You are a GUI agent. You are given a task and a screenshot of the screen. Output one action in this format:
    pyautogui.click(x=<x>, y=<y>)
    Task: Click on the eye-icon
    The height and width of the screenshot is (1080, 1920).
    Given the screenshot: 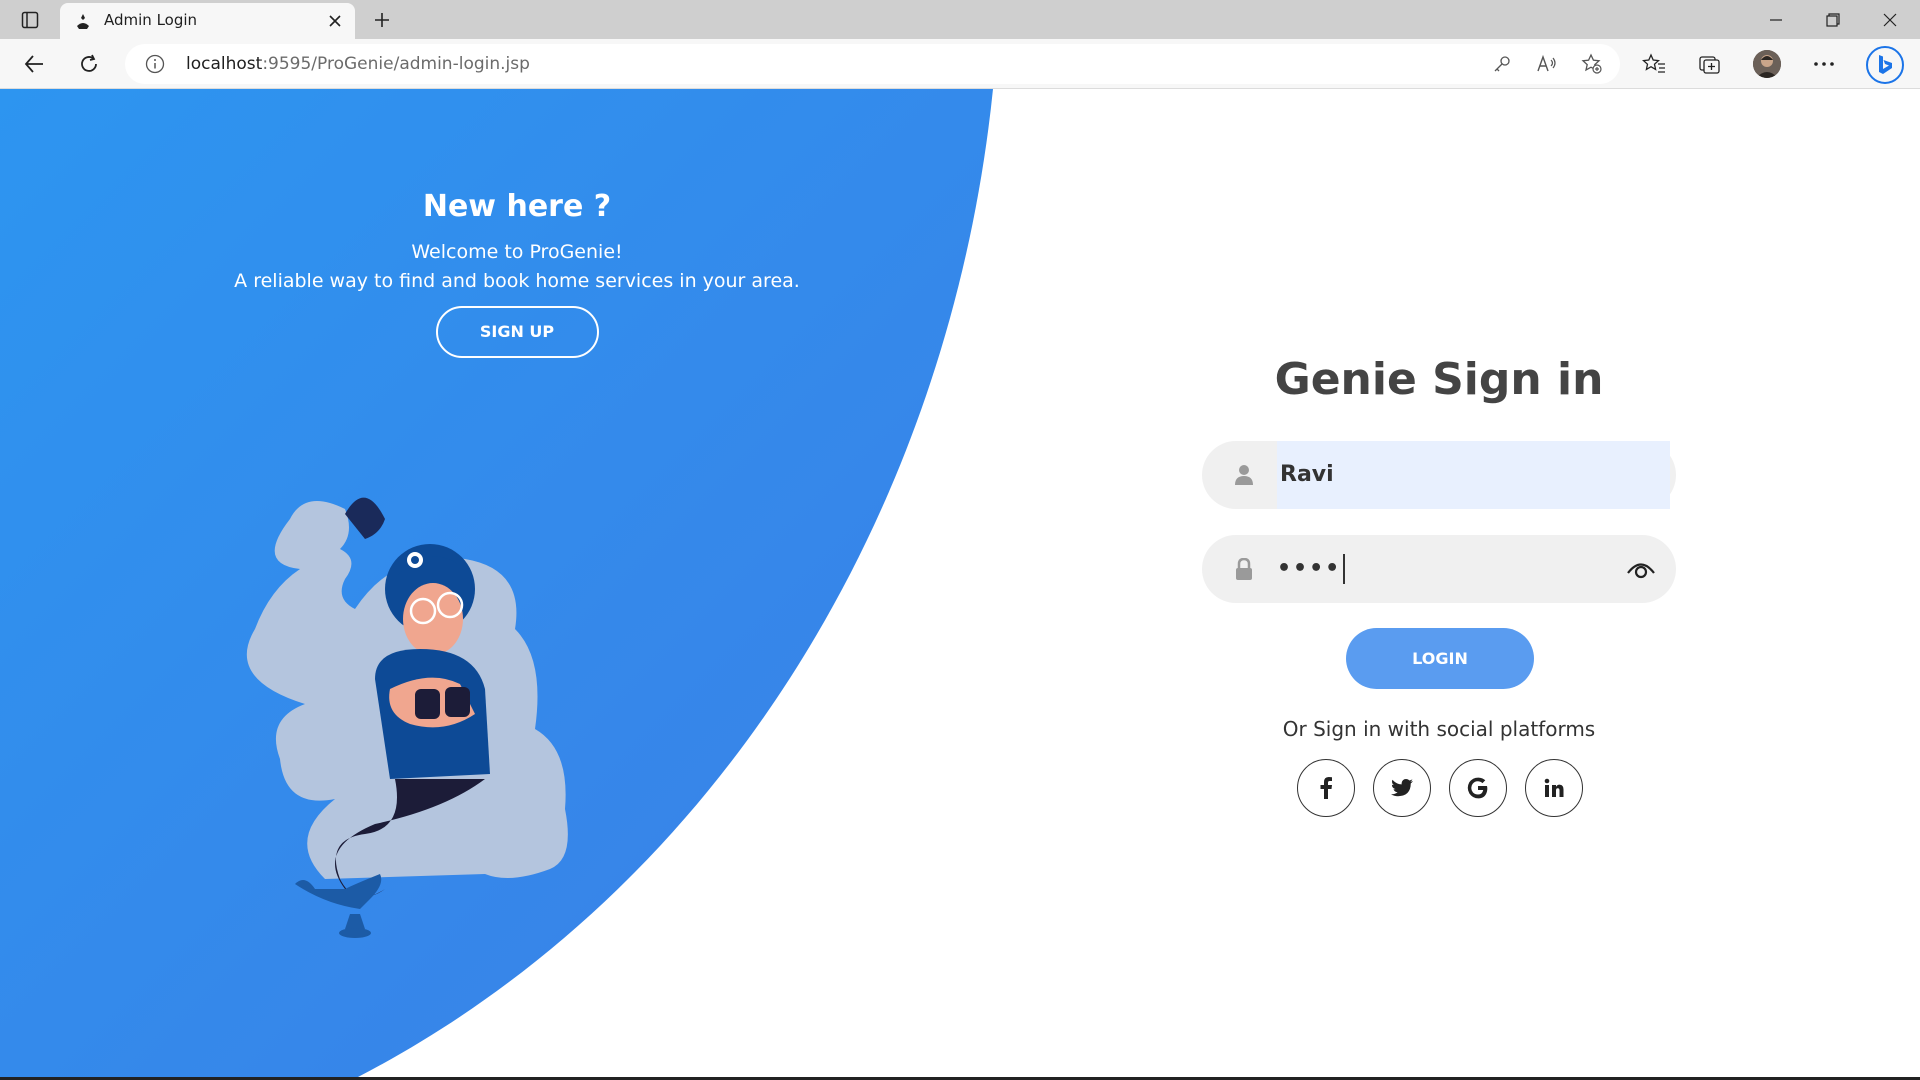 What is the action you would take?
    pyautogui.click(x=1641, y=569)
    